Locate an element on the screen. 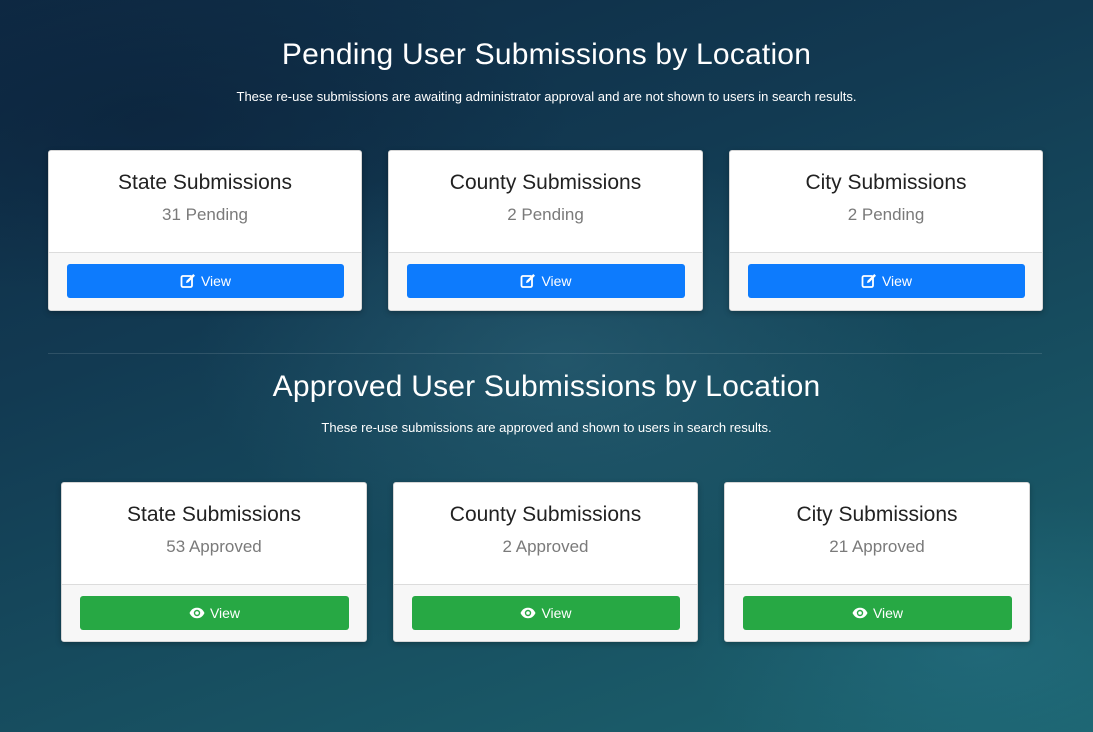 This screenshot has height=732, width=1093. approved-section-title: Approved User Submissions by Location is located at coordinates (546, 386).